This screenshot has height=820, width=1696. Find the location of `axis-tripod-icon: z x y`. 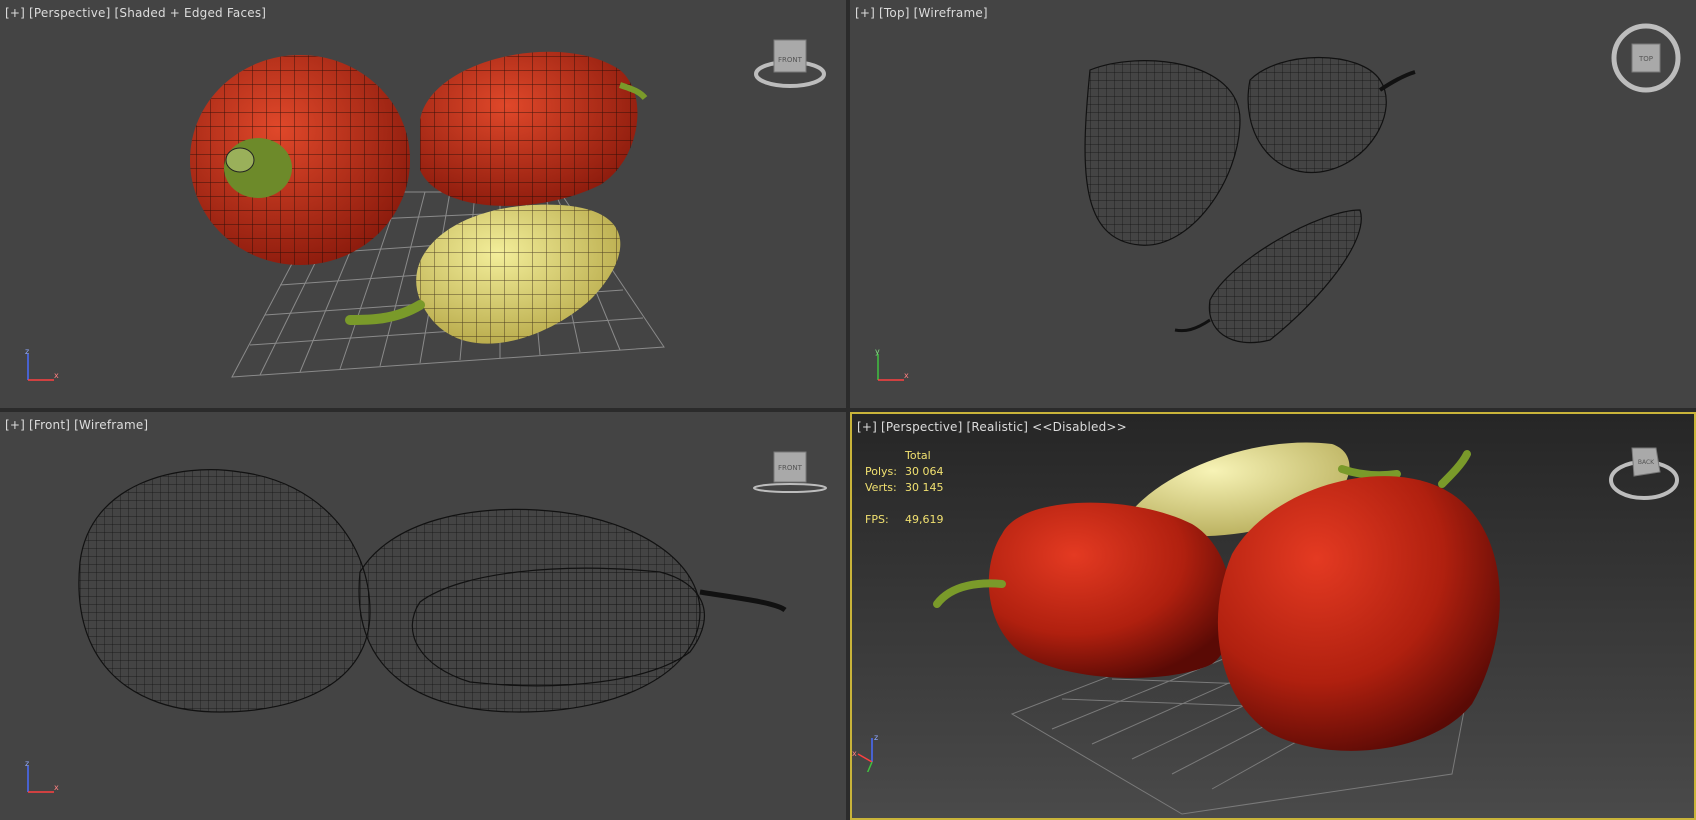

axis-tripod-icon: z x y is located at coordinates (865, 752).